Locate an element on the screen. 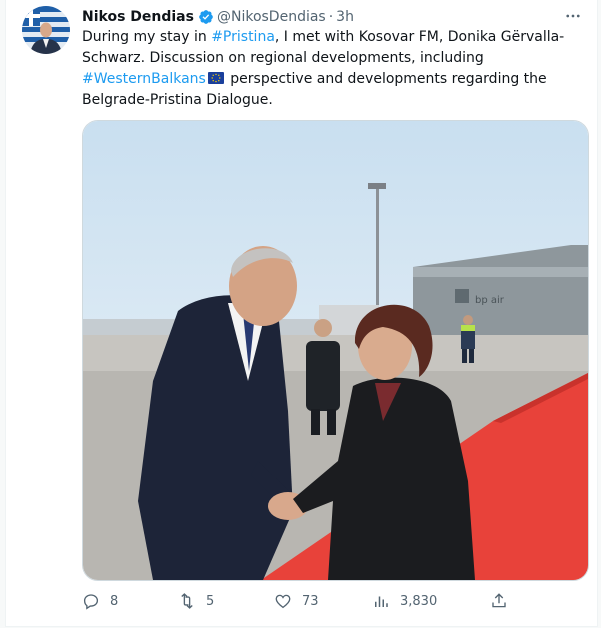 Image resolution: width=601 pixels, height=628 pixels. more-icon is located at coordinates (573, 16).